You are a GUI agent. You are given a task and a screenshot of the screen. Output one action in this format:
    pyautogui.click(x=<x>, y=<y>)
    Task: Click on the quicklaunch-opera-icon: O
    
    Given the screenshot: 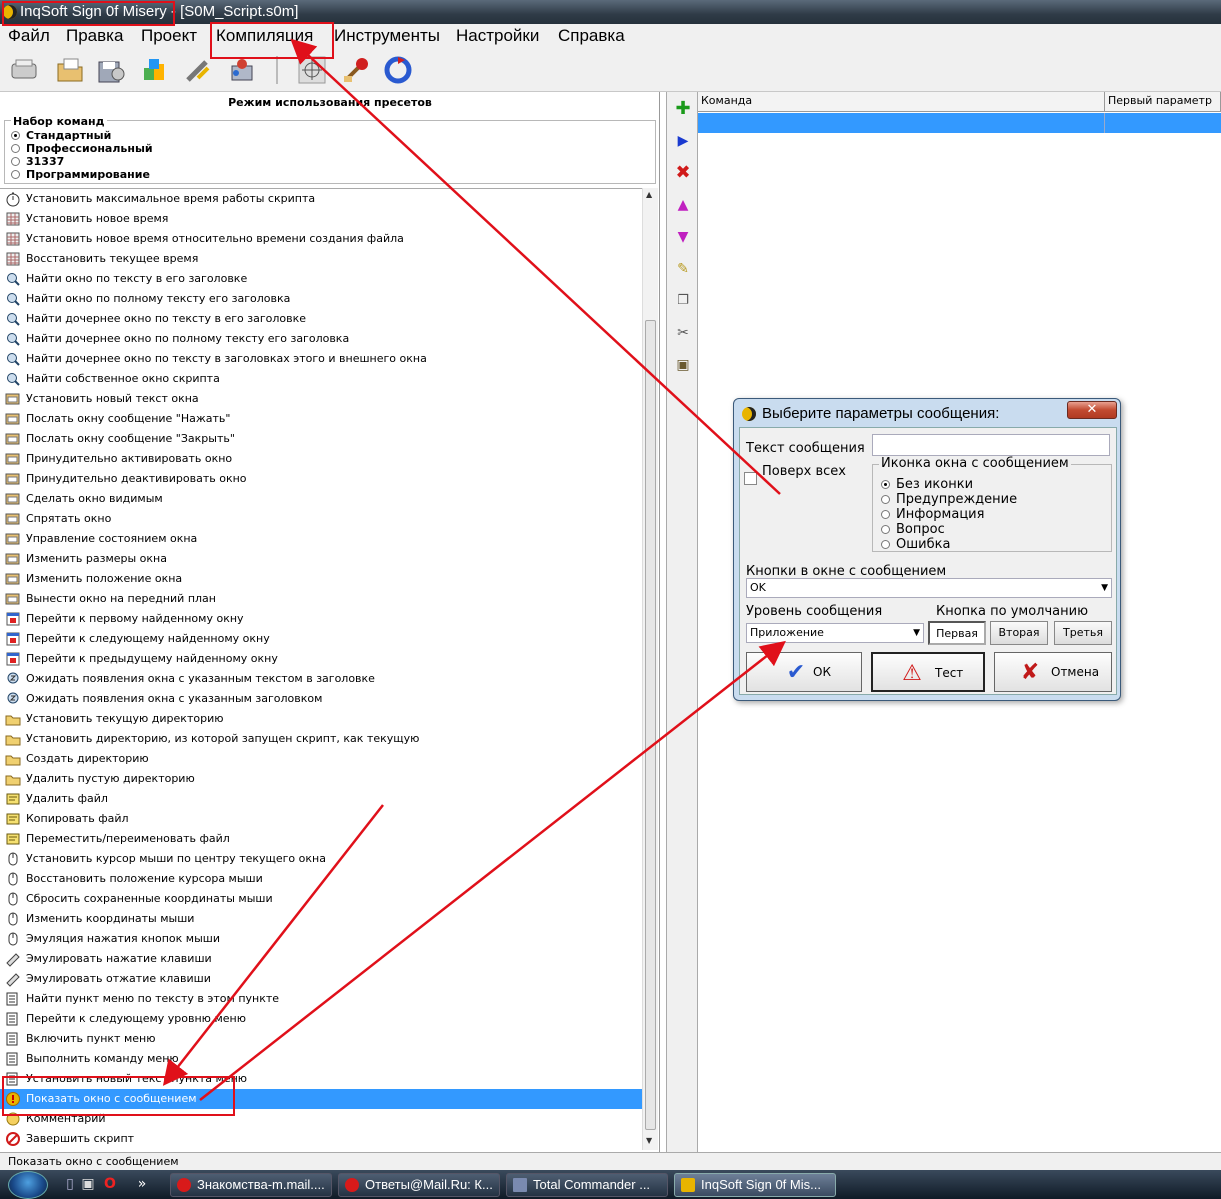 What is the action you would take?
    pyautogui.click(x=110, y=1184)
    